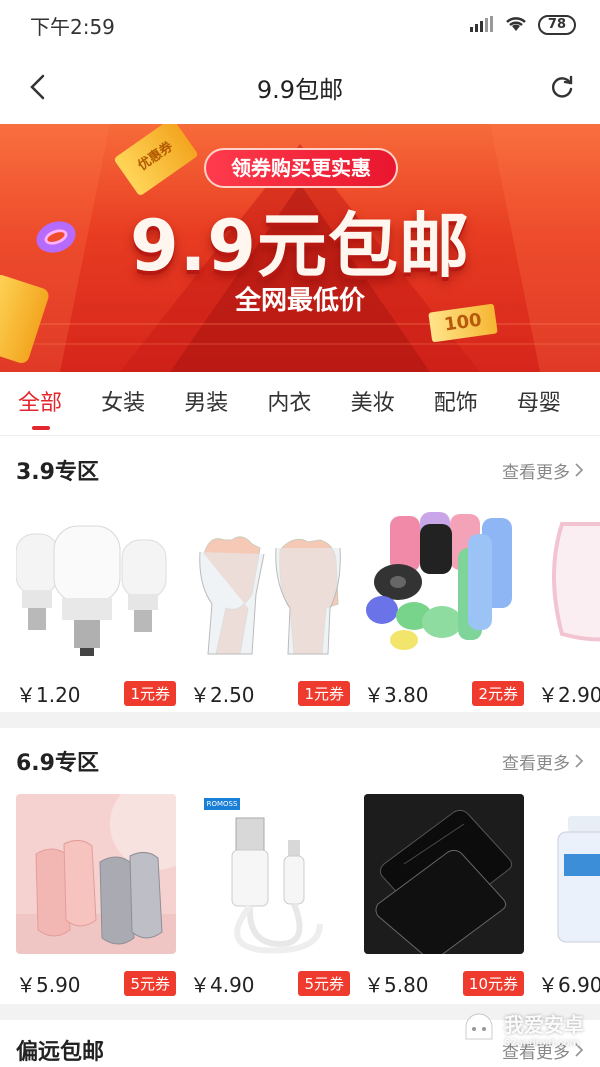 This screenshot has width=600, height=1067. I want to click on category-tabs: 全部 女装 男装 内衣 美妆 配饰 母婴, so click(300, 404).